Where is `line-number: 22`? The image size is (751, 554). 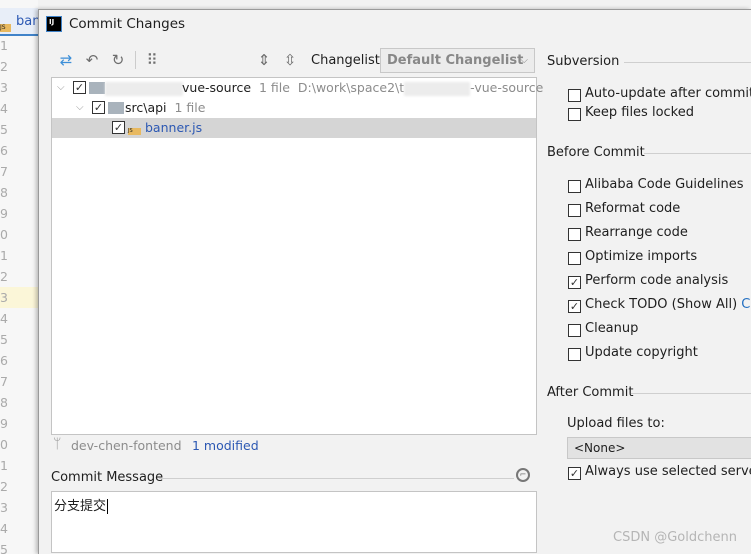 line-number: 22 is located at coordinates (4, 486).